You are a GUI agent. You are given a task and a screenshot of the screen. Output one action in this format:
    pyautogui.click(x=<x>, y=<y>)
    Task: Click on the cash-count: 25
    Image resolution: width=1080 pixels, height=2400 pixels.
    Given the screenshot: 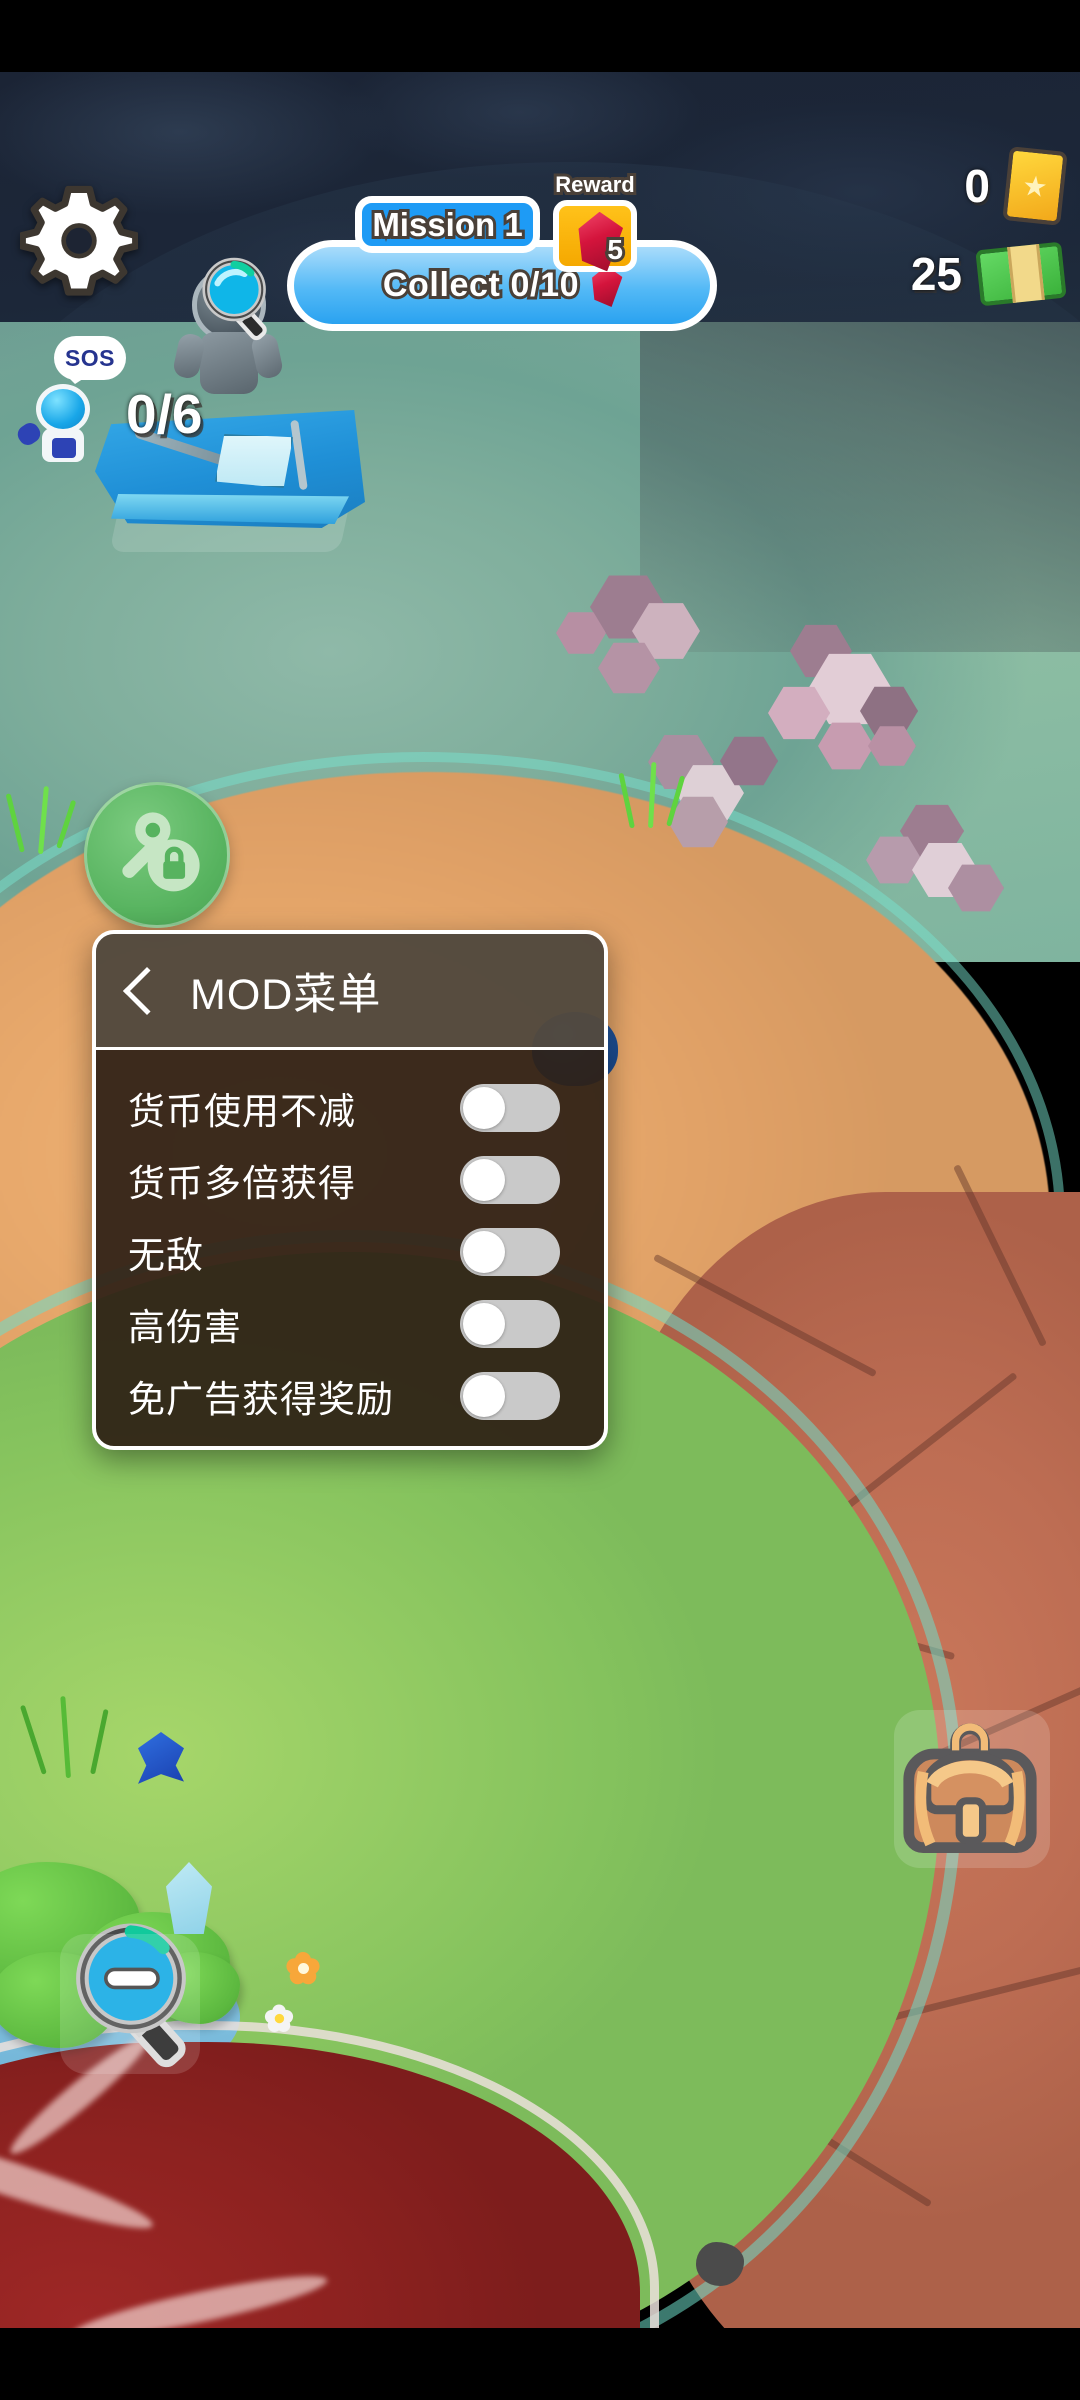 What is the action you would take?
    pyautogui.click(x=936, y=274)
    